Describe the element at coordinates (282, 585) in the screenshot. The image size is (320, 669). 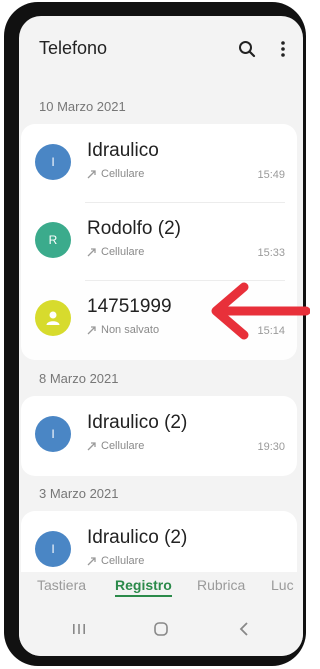
I see `tab-luc: Luc` at that location.